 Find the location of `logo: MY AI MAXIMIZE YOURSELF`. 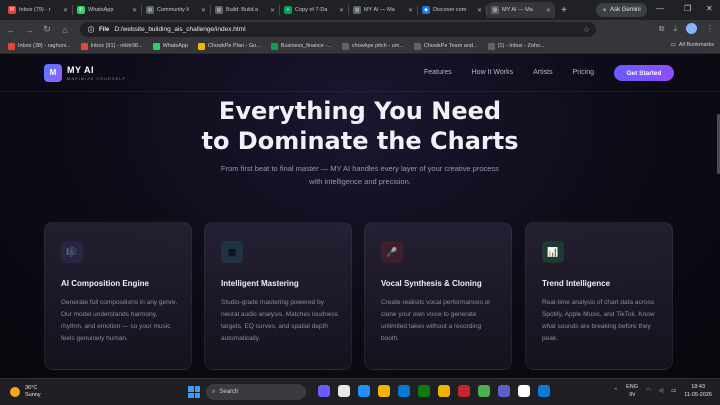

logo: MY AI MAXIMIZE YOURSELF is located at coordinates (96, 73).